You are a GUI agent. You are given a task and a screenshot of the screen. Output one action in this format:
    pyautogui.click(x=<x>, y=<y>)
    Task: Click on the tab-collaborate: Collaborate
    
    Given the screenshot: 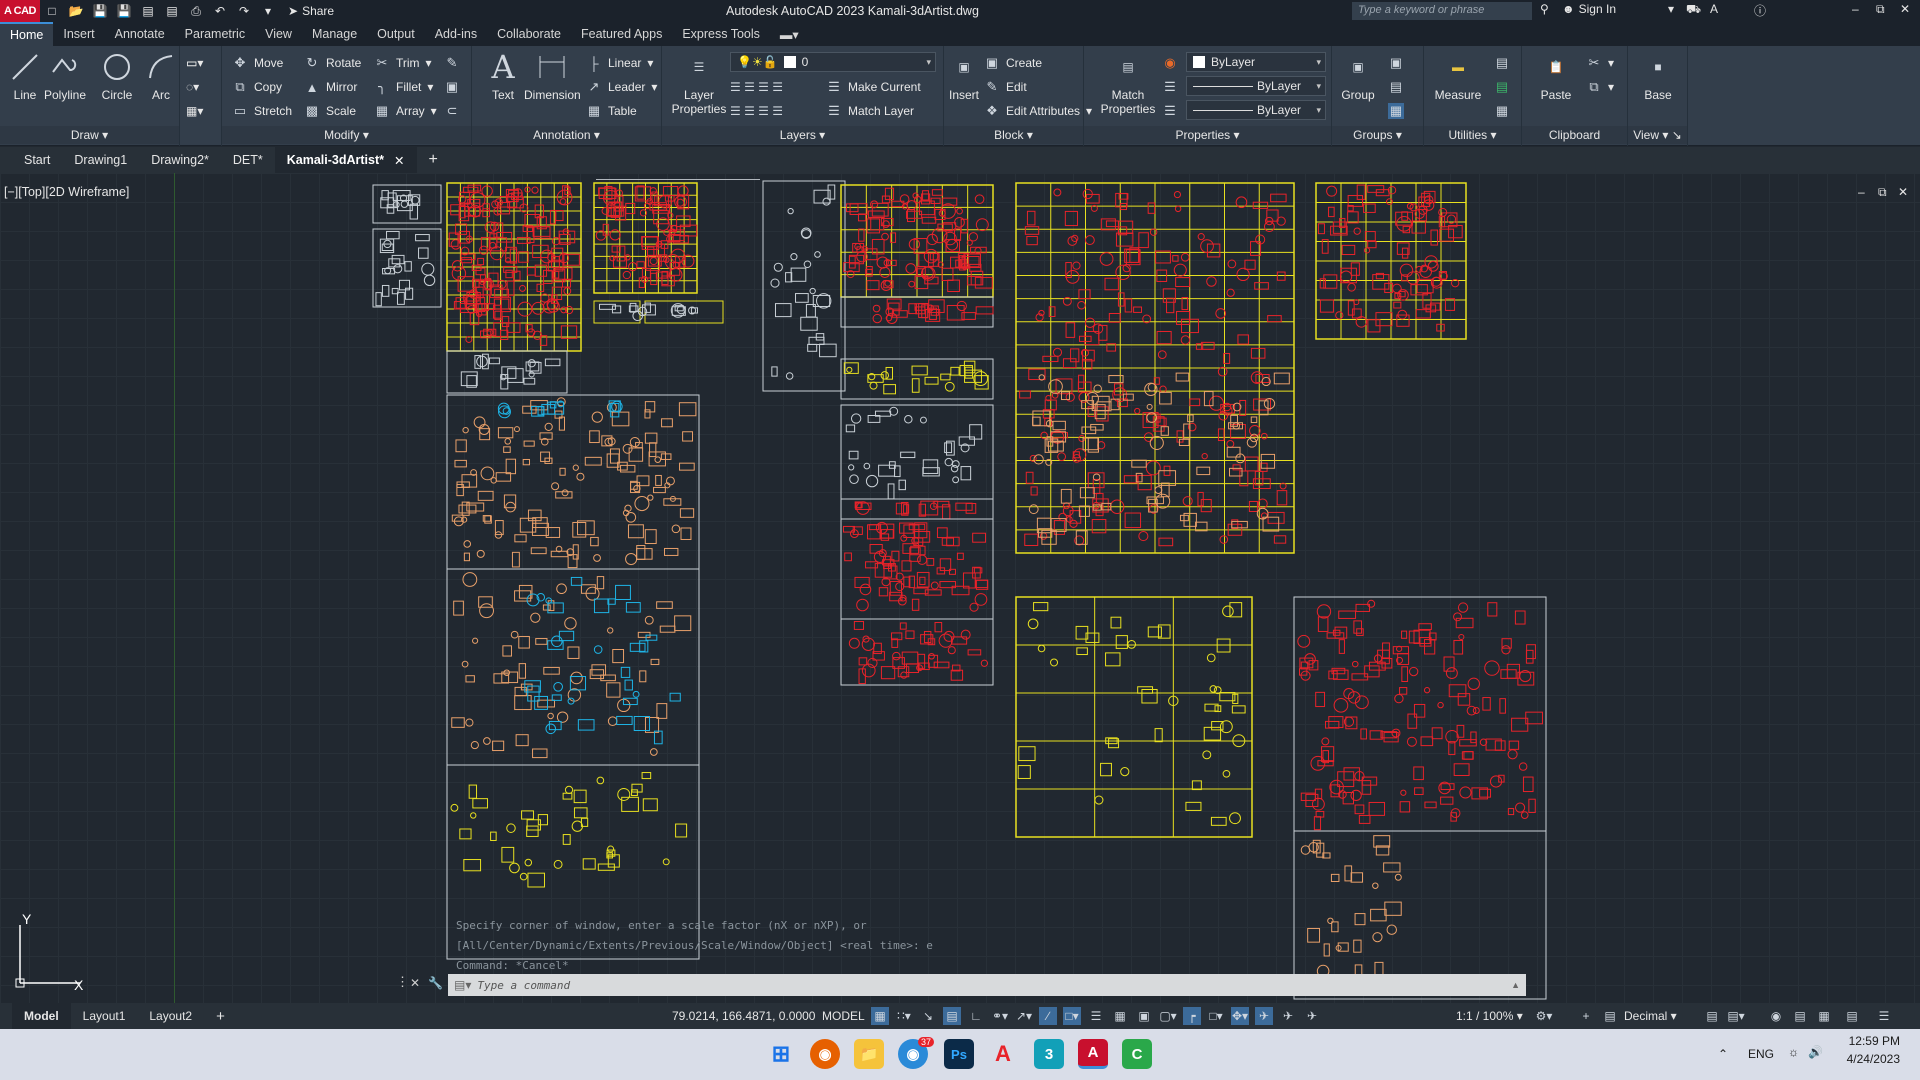 What is the action you would take?
    pyautogui.click(x=529, y=34)
    